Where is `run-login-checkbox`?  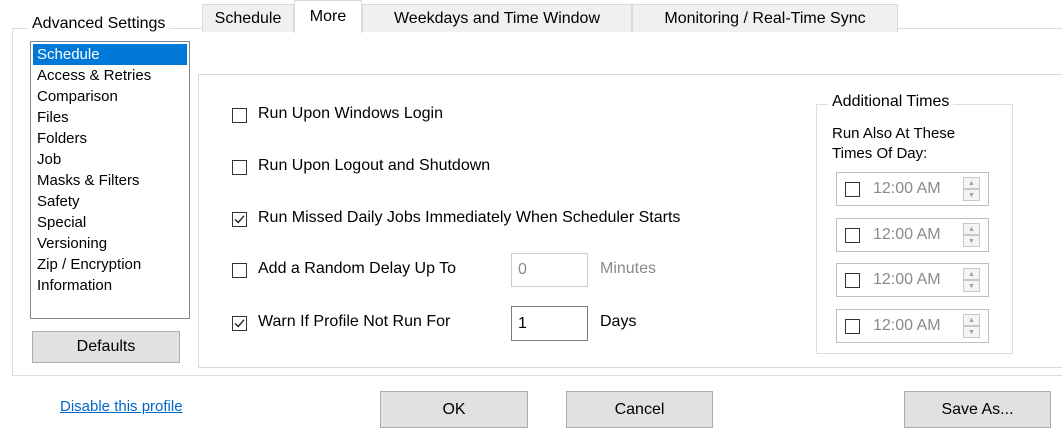
run-login-checkbox is located at coordinates (239, 115).